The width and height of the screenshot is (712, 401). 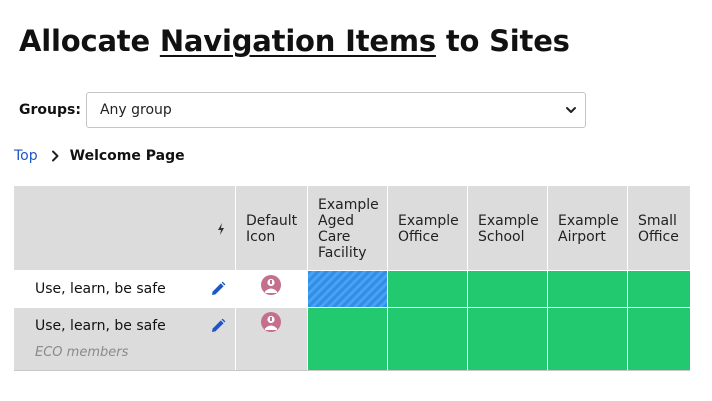 What do you see at coordinates (55, 156) in the screenshot?
I see `chevron-right-icon` at bounding box center [55, 156].